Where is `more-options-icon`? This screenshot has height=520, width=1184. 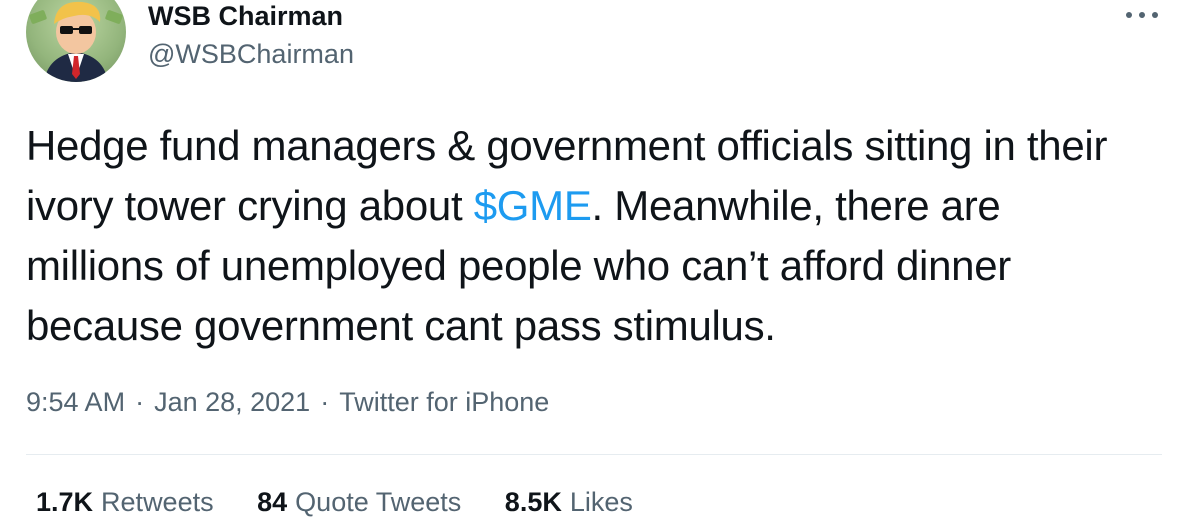
more-options-icon is located at coordinates (1142, 15).